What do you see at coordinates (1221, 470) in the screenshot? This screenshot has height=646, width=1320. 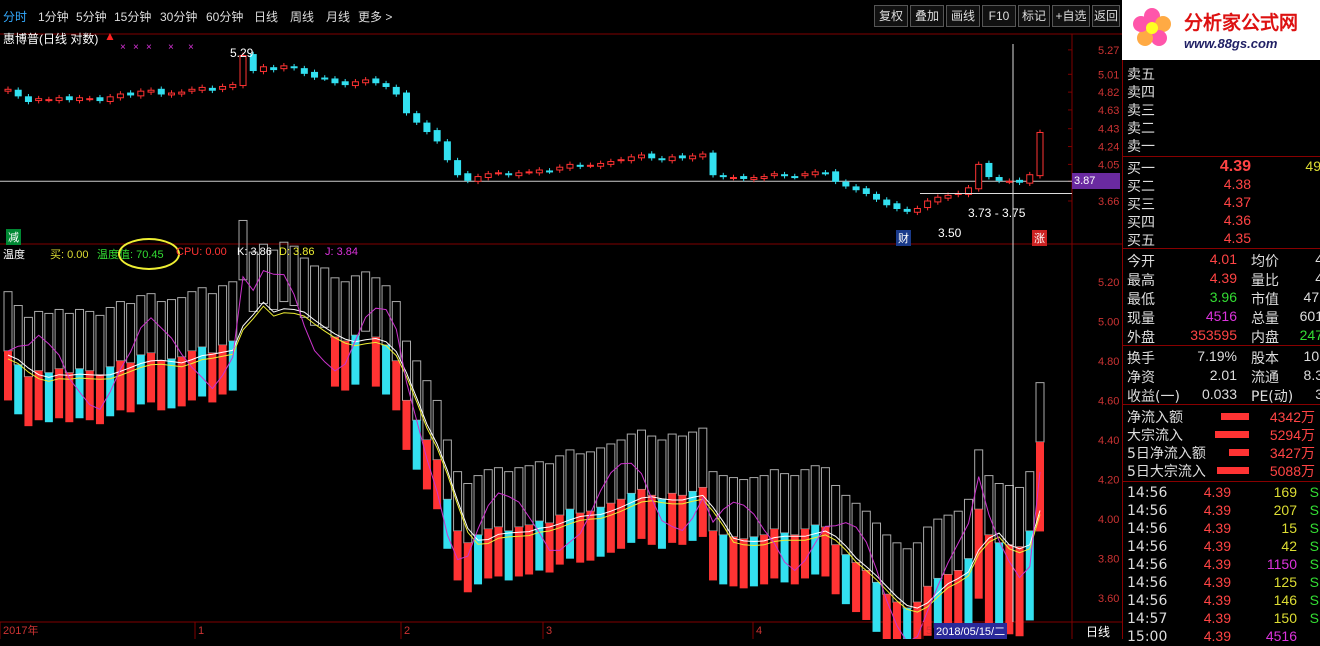 I see `quote-row: 5日大宗流入 5088万` at bounding box center [1221, 470].